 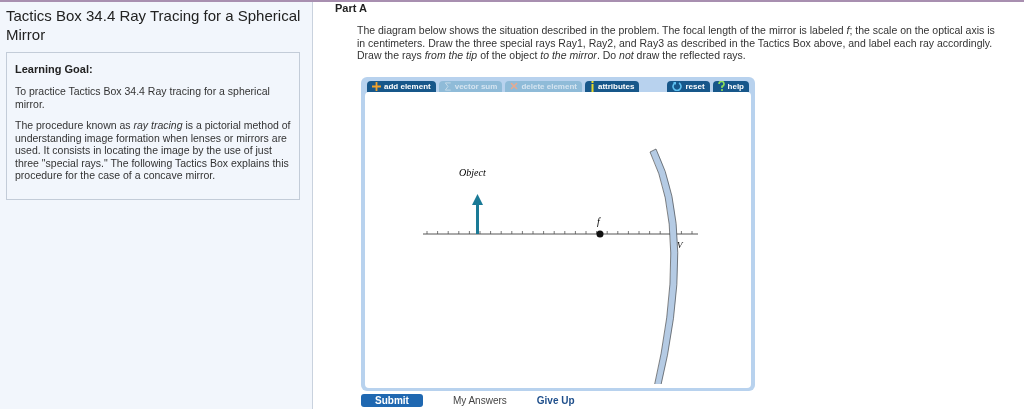 I want to click on goal-paragraph: To practice Tactics Box 34.4 Ray tracing for a spherical mirror., so click(x=143, y=97).